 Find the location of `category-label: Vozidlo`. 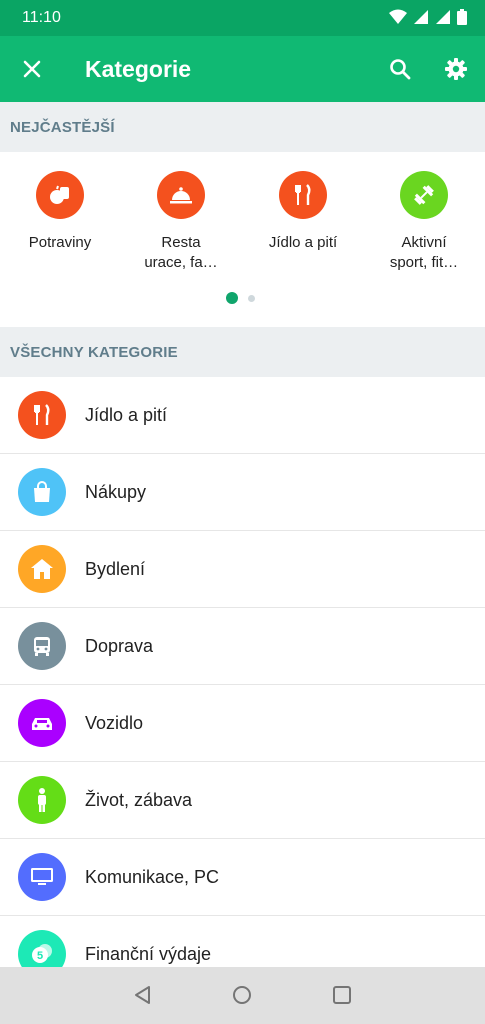

category-label: Vozidlo is located at coordinates (114, 723).